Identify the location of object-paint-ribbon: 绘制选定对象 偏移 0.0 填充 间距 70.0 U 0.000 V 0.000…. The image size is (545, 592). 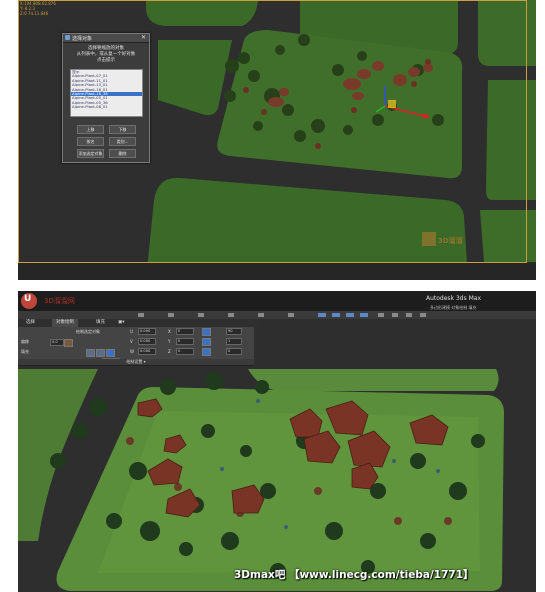
(136, 346).